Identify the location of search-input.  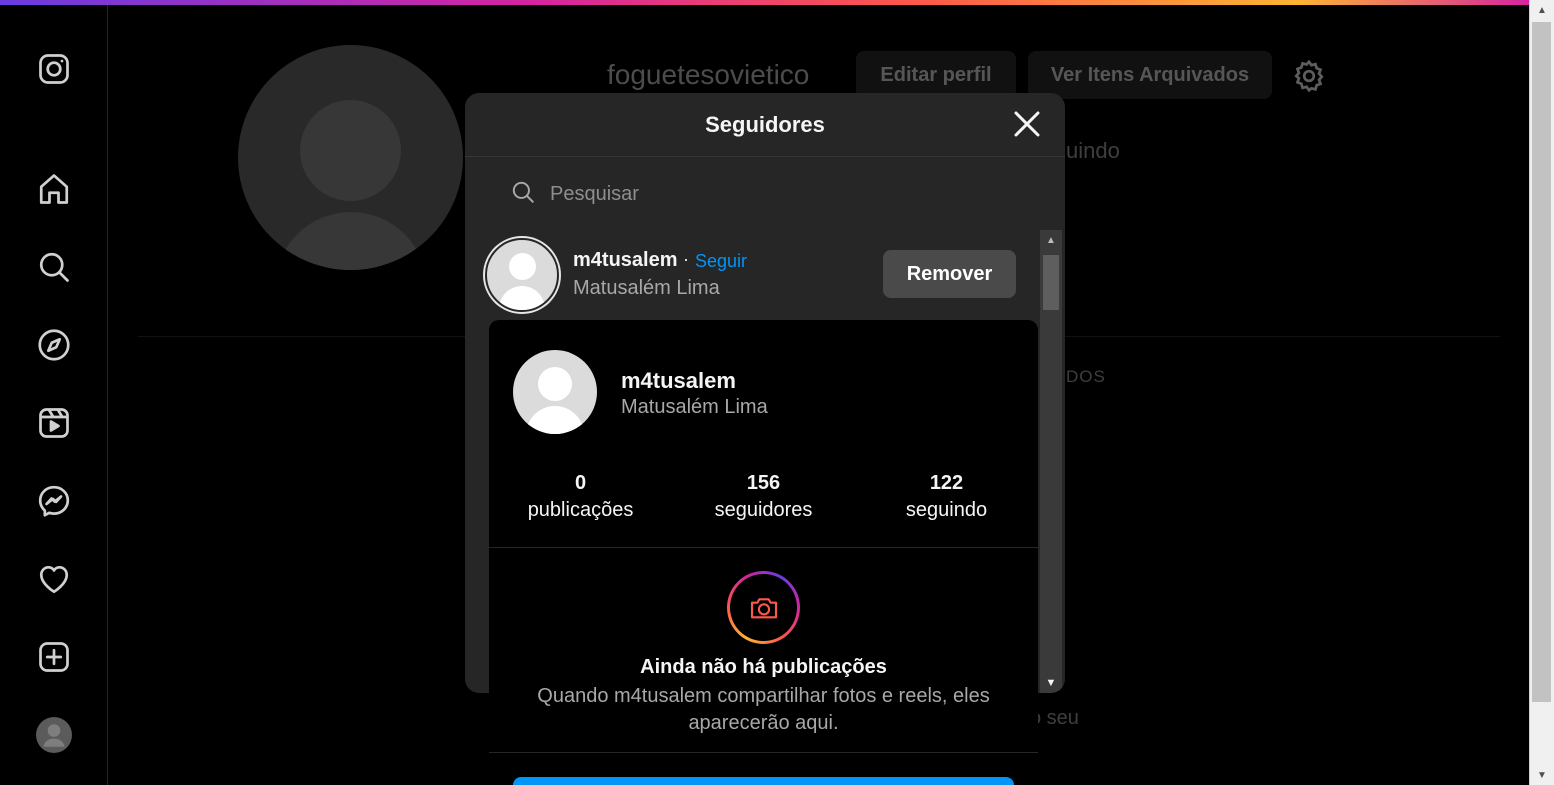
(770, 194).